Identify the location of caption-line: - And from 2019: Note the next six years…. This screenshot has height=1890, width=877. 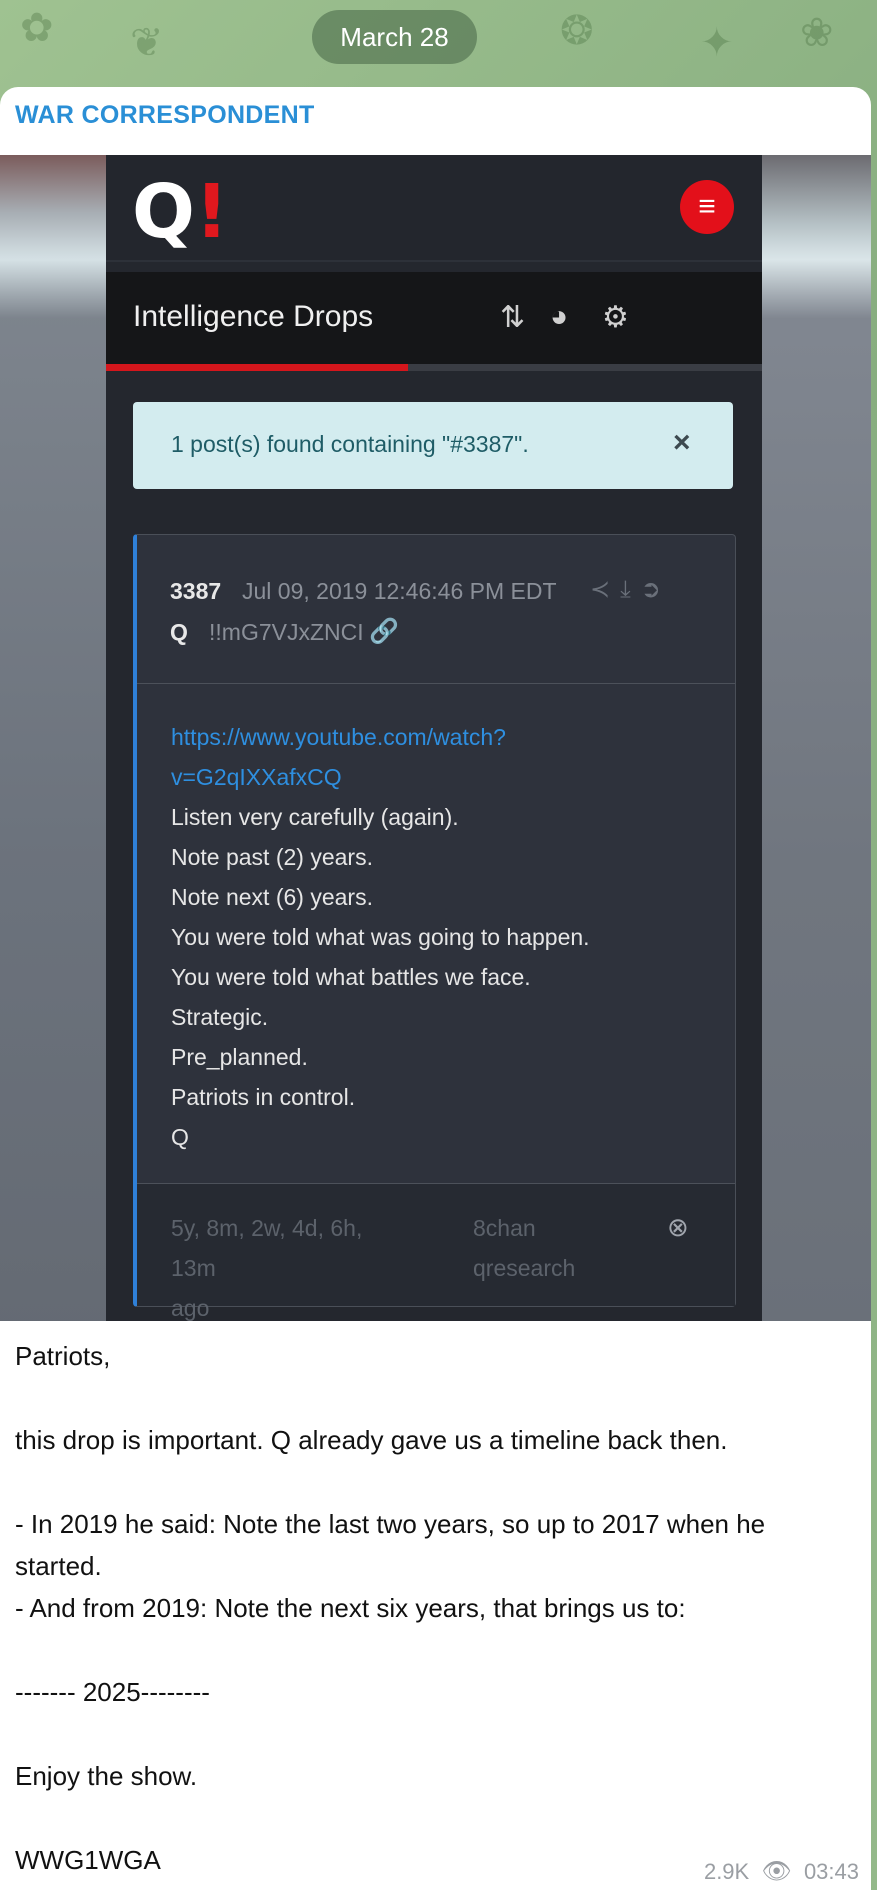
(350, 1608).